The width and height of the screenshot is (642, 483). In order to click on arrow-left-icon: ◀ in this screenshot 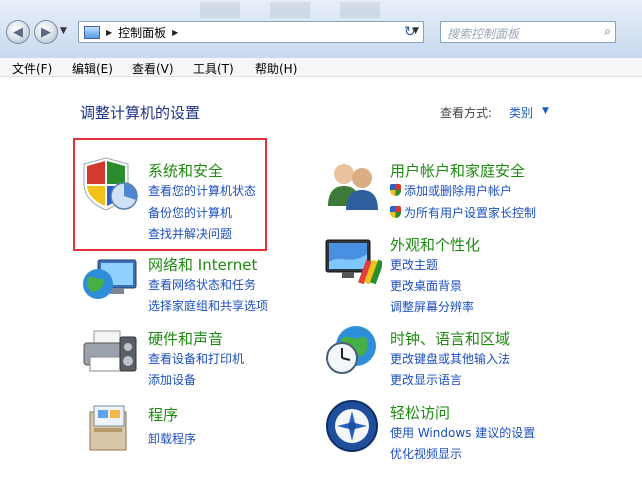, I will do `click(18, 32)`.